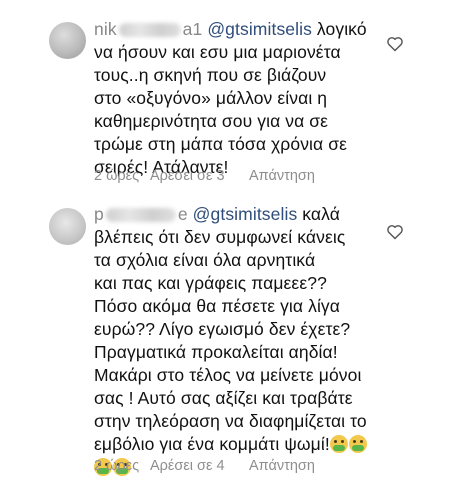 The image size is (466, 498). Describe the element at coordinates (321, 214) in the screenshot. I see `comment-text: καλά` at that location.